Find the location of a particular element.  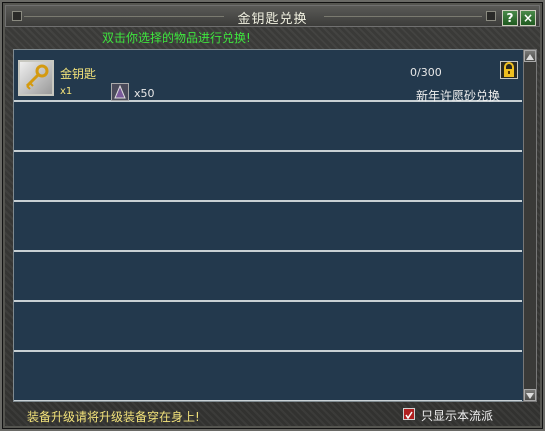

close-button: × is located at coordinates (528, 18).